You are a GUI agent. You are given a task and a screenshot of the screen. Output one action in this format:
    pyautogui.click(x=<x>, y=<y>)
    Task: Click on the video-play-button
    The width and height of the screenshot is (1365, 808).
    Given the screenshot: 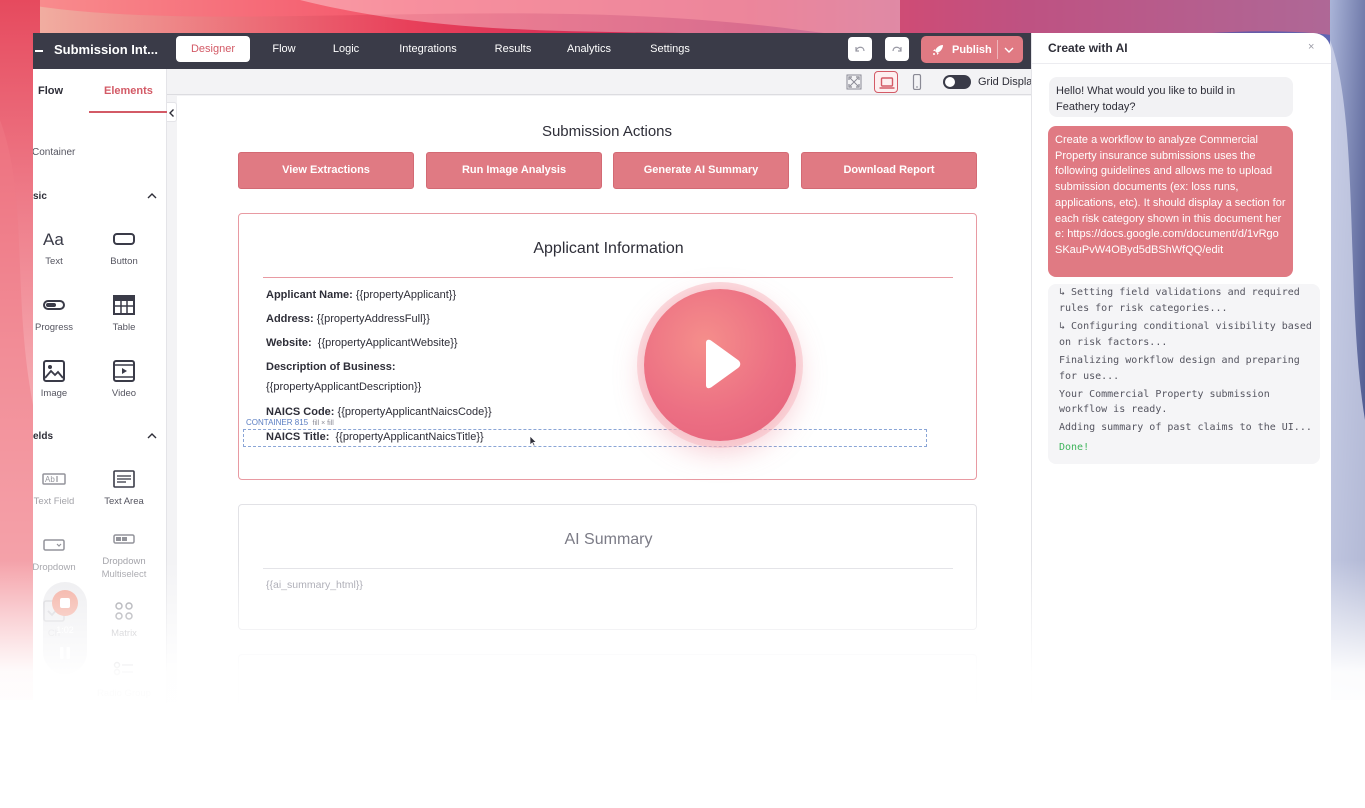 What is the action you would take?
    pyautogui.click(x=720, y=365)
    